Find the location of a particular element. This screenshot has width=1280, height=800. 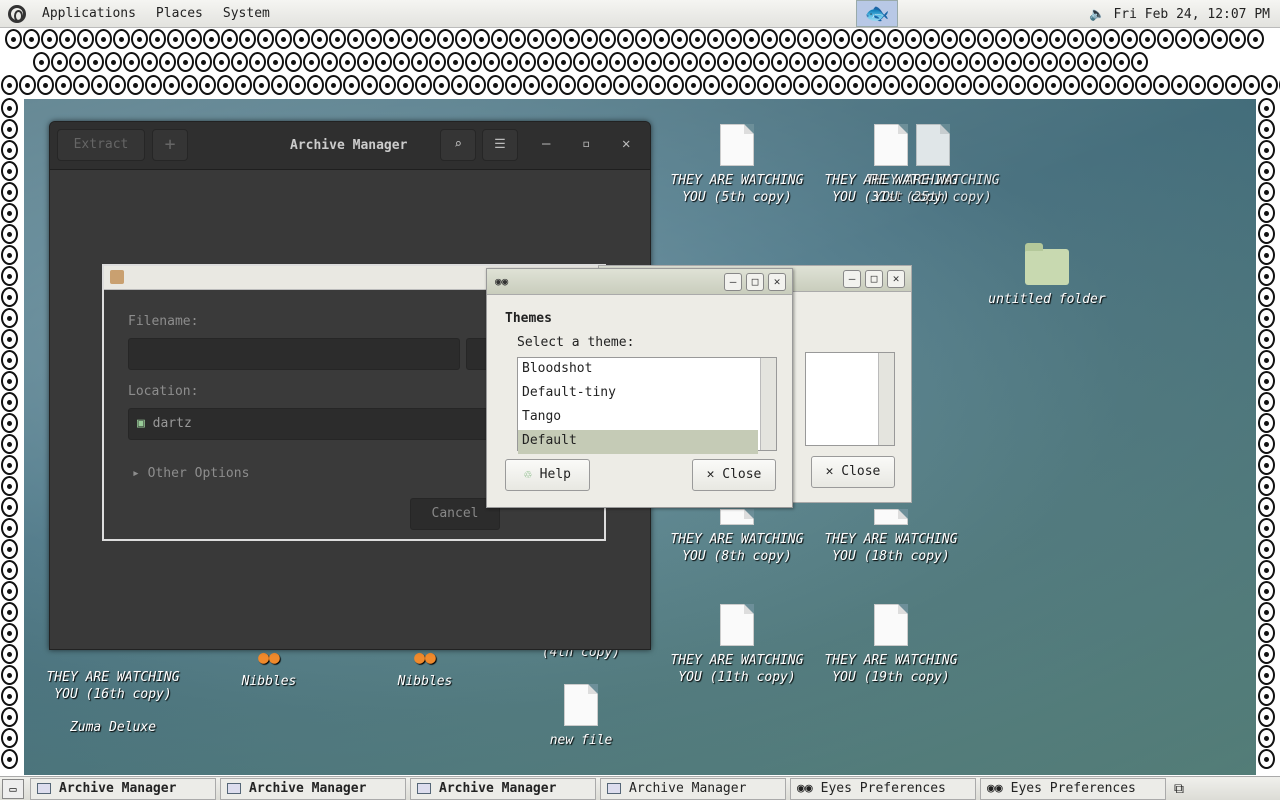

desktop-icon-folder: untitled folder is located at coordinates (1047, 275).